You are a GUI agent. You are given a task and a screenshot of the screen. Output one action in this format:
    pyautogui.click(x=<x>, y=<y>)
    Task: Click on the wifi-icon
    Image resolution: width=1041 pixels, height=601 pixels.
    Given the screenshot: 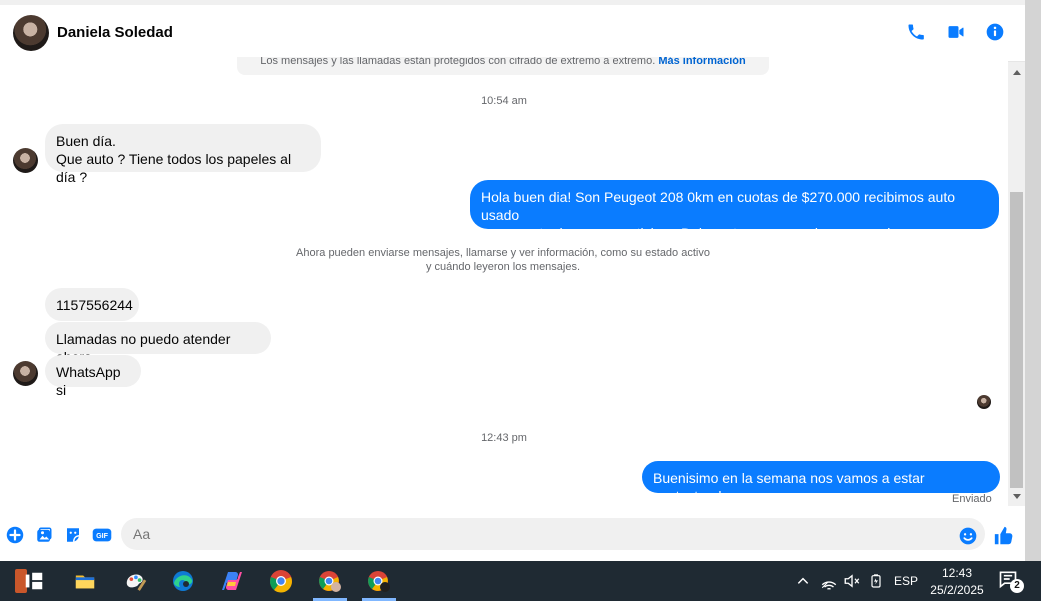 What is the action you would take?
    pyautogui.click(x=829, y=585)
    